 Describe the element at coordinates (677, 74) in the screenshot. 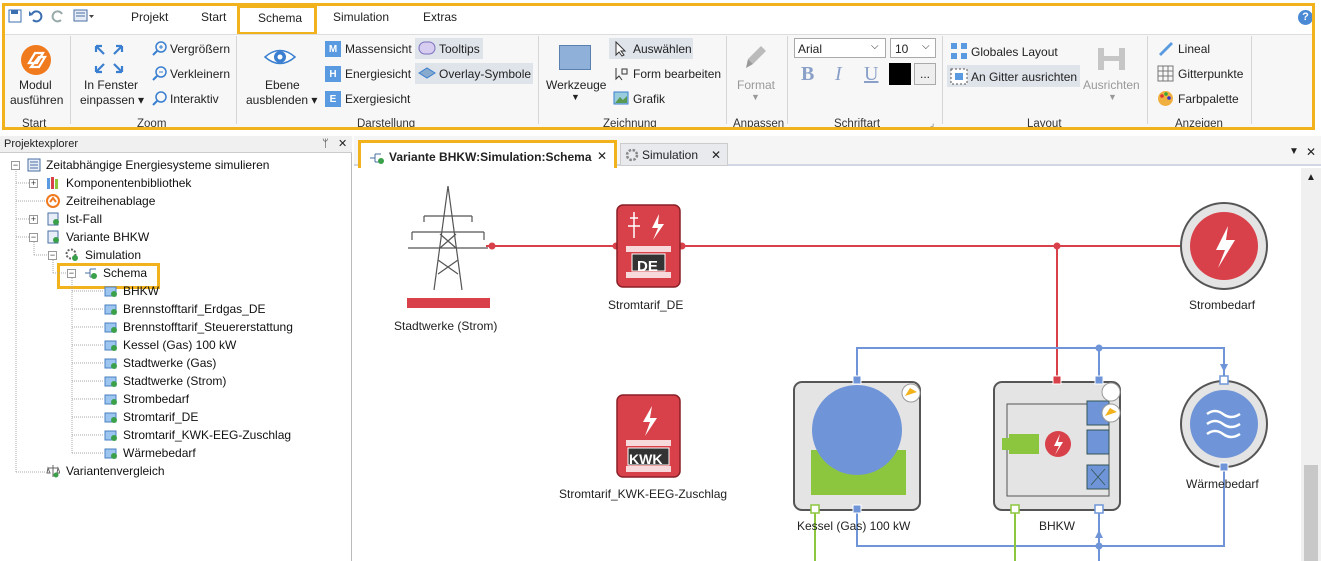

I see `edit-shape-label: Form bearbeiten` at that location.